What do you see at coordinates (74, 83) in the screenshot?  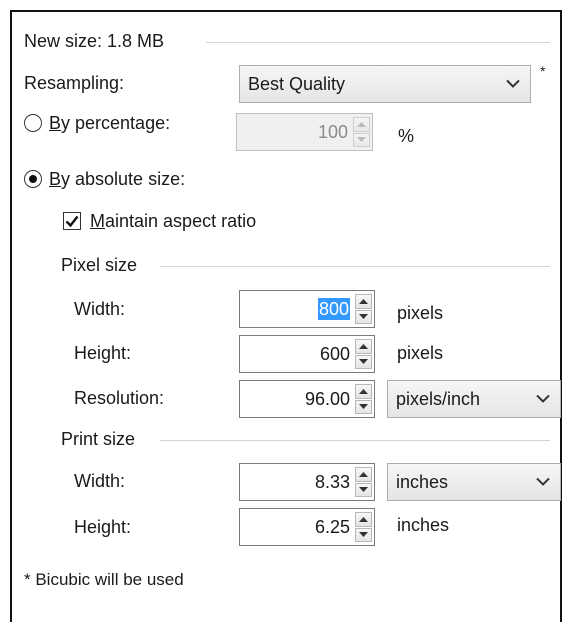 I see `resampling-label: Resampling:` at bounding box center [74, 83].